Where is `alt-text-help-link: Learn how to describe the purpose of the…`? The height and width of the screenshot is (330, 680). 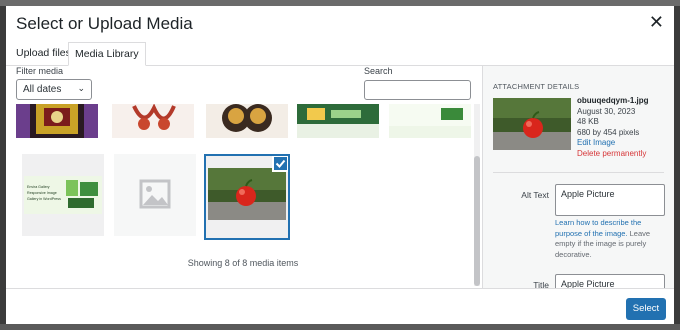
alt-text-help-link: Learn how to describe the purpose of the… is located at coordinates (598, 228).